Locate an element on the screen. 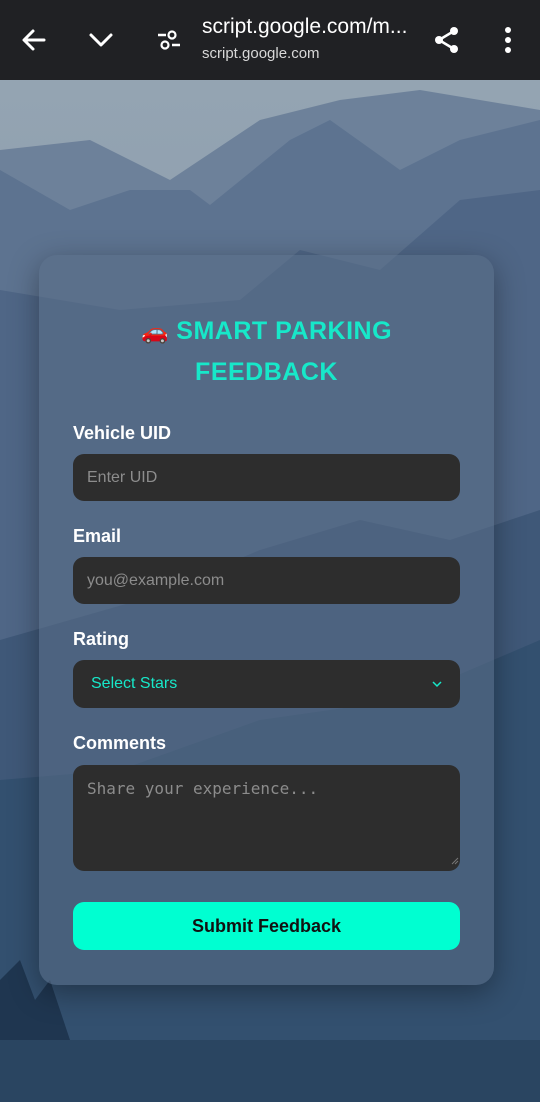 The width and height of the screenshot is (540, 1102). rating-select: Select Stars is located at coordinates (266, 684).